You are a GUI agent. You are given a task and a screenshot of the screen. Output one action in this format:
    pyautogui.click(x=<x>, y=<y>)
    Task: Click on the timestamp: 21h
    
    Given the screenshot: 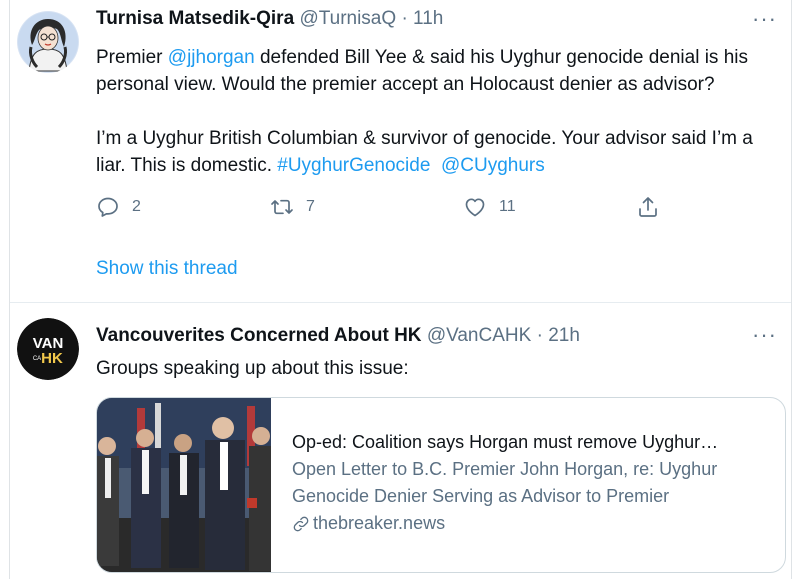 What is the action you would take?
    pyautogui.click(x=564, y=335)
    